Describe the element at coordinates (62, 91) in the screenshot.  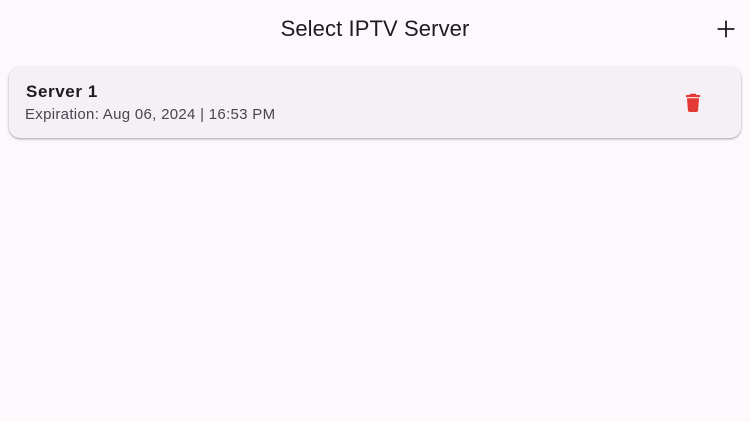
I see `server-name: Server 1` at that location.